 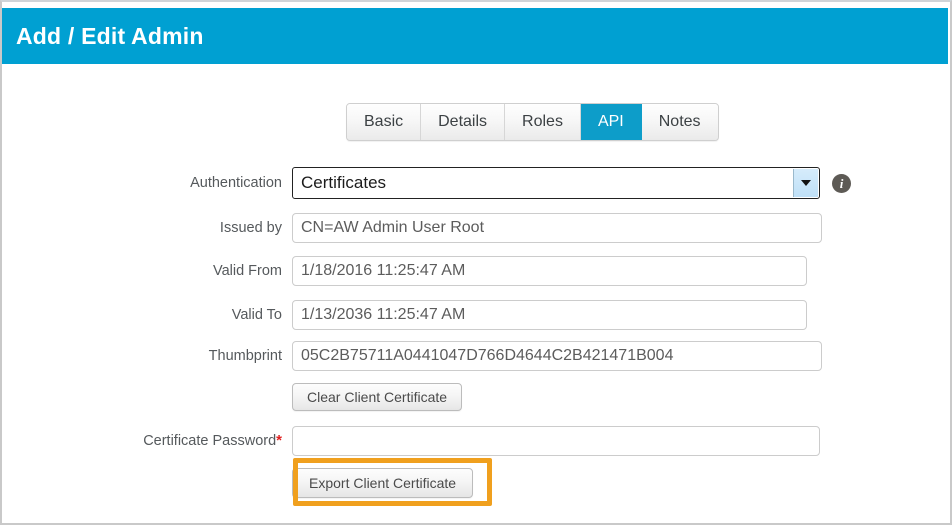 I want to click on required-asterisk: *, so click(x=279, y=440).